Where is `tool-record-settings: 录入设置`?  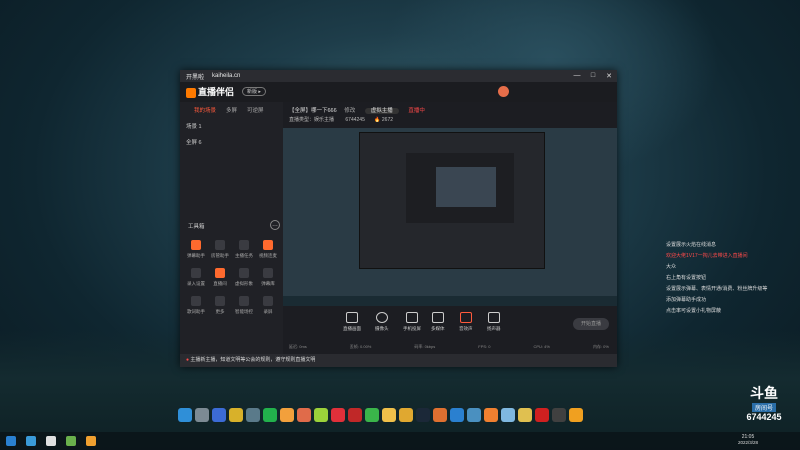 tool-record-settings: 录入设置 is located at coordinates (196, 277).